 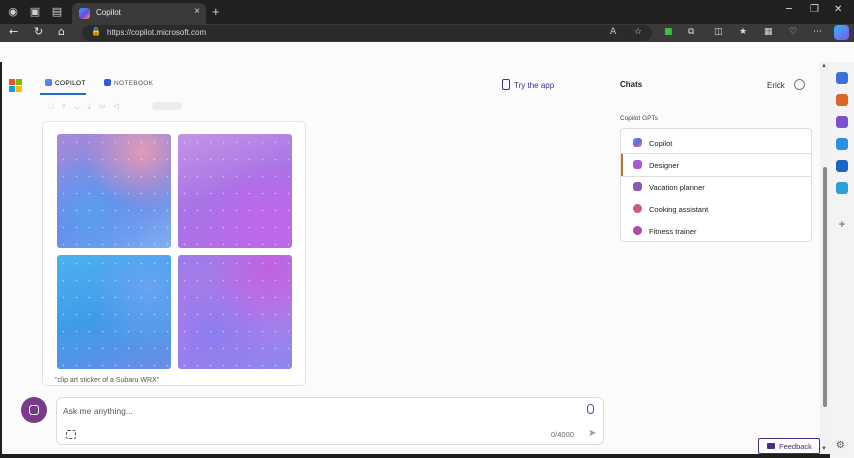 What do you see at coordinates (842, 144) in the screenshot?
I see `sidebar-office-icon` at bounding box center [842, 144].